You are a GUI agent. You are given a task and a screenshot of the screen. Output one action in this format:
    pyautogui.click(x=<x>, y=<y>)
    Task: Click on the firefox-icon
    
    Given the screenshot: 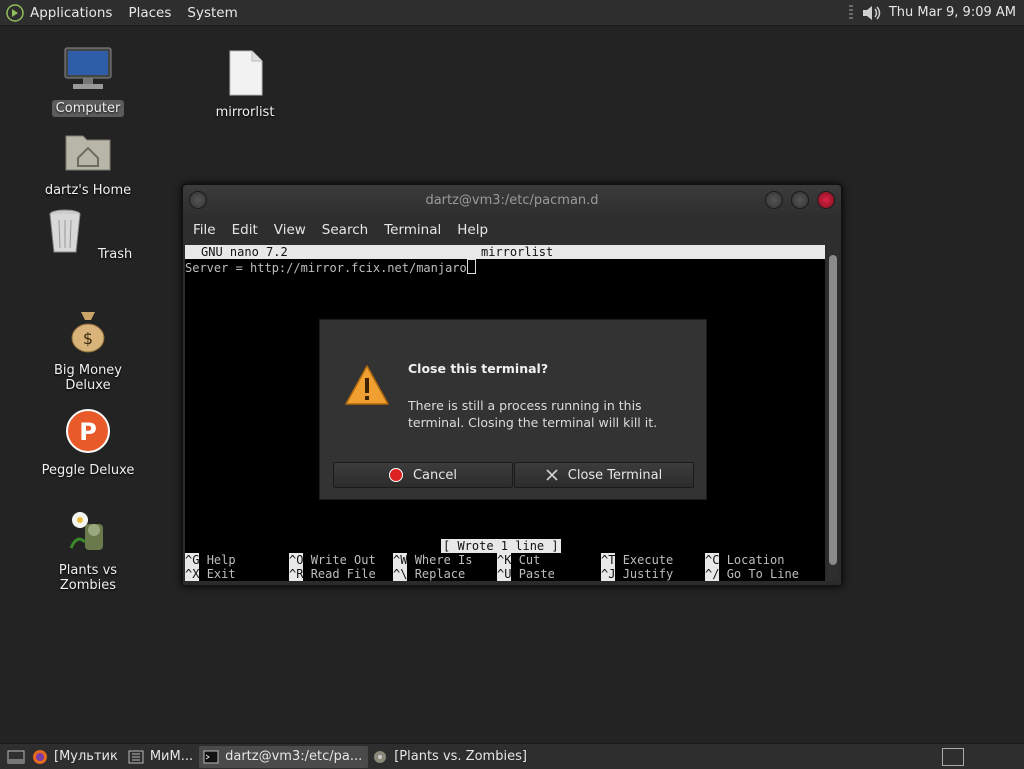 What is the action you would take?
    pyautogui.click(x=40, y=757)
    